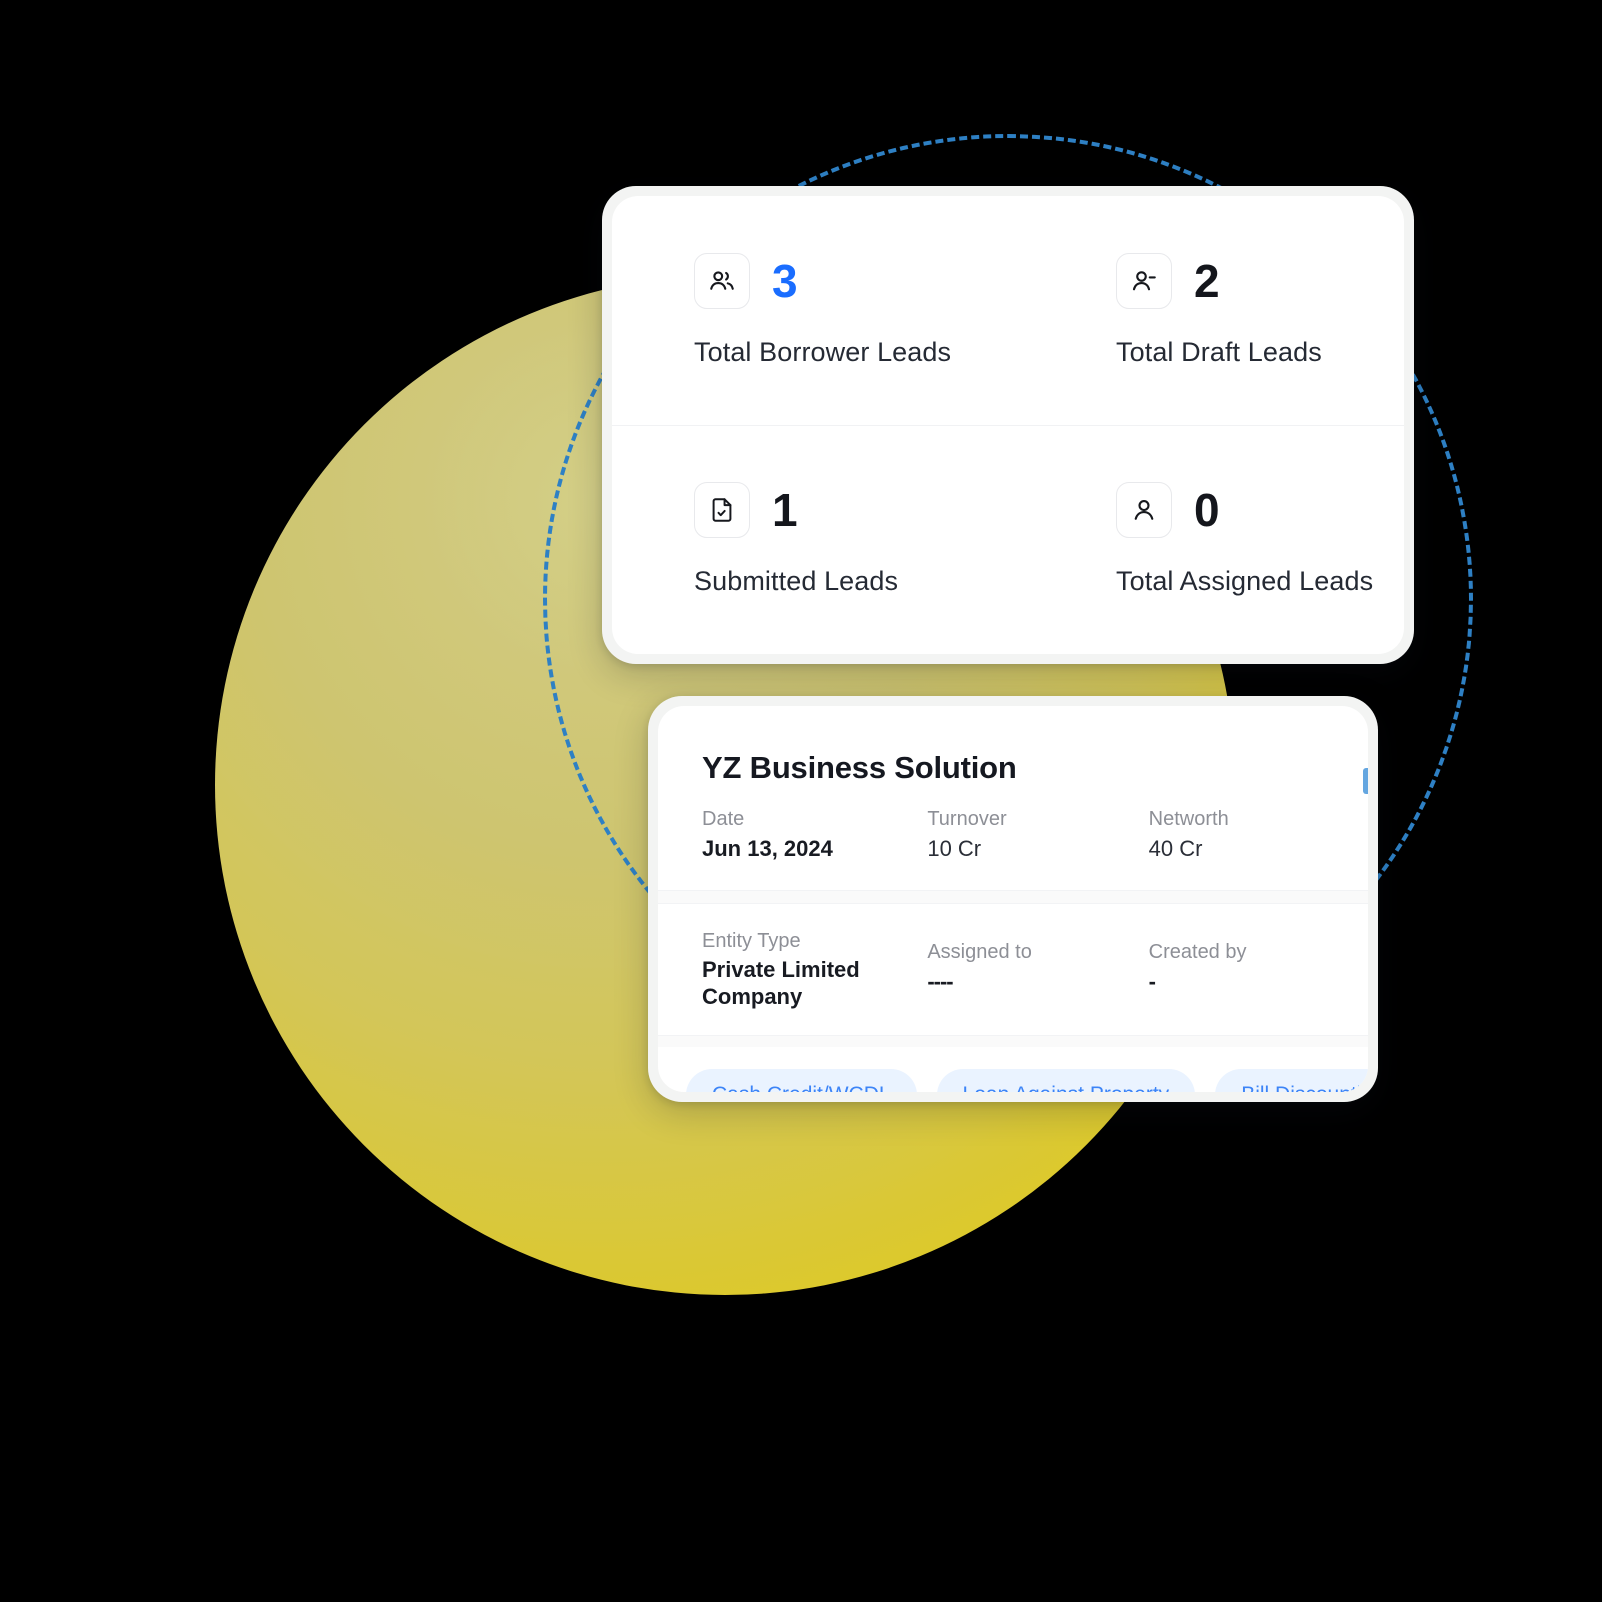  I want to click on stat-label: Total Borrower Leads, so click(823, 351).